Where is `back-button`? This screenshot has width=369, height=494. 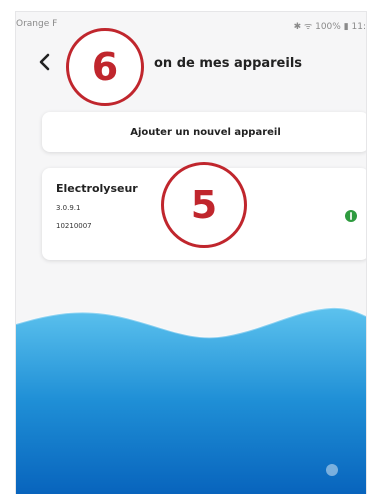
back-button is located at coordinates (44, 62).